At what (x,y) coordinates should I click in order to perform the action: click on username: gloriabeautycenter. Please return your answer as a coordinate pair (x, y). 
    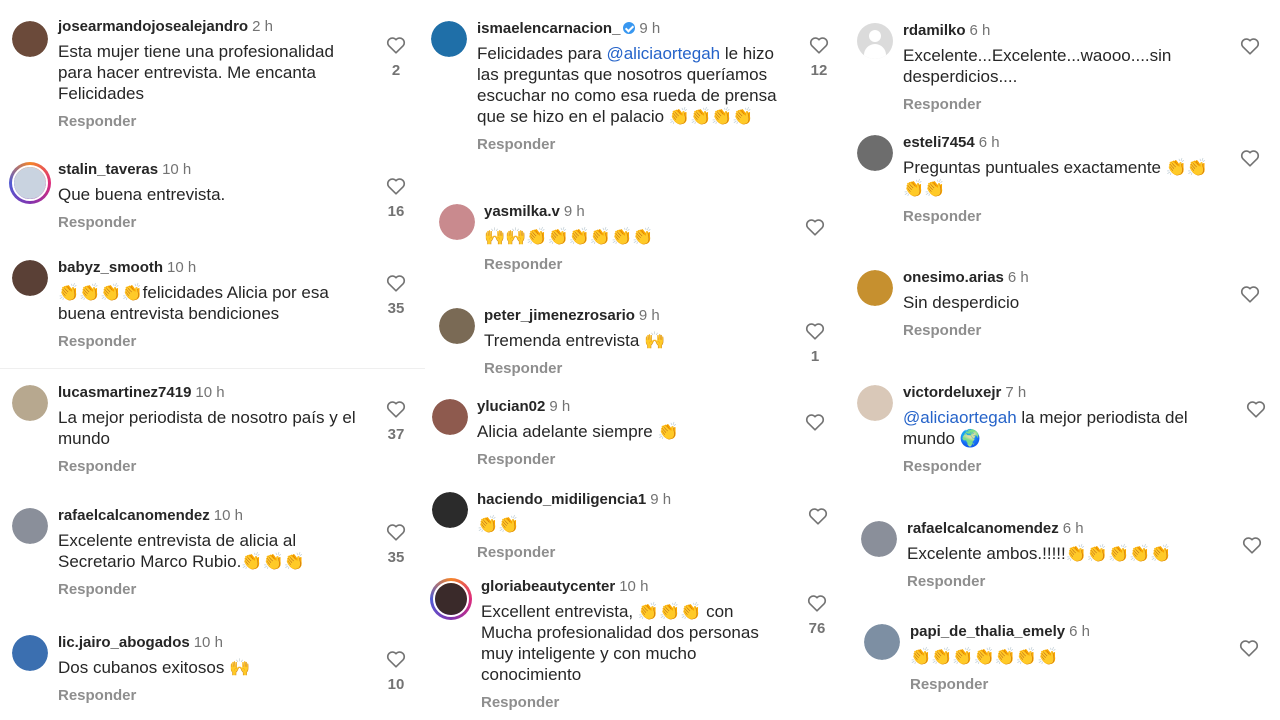
    Looking at the image, I should click on (548, 586).